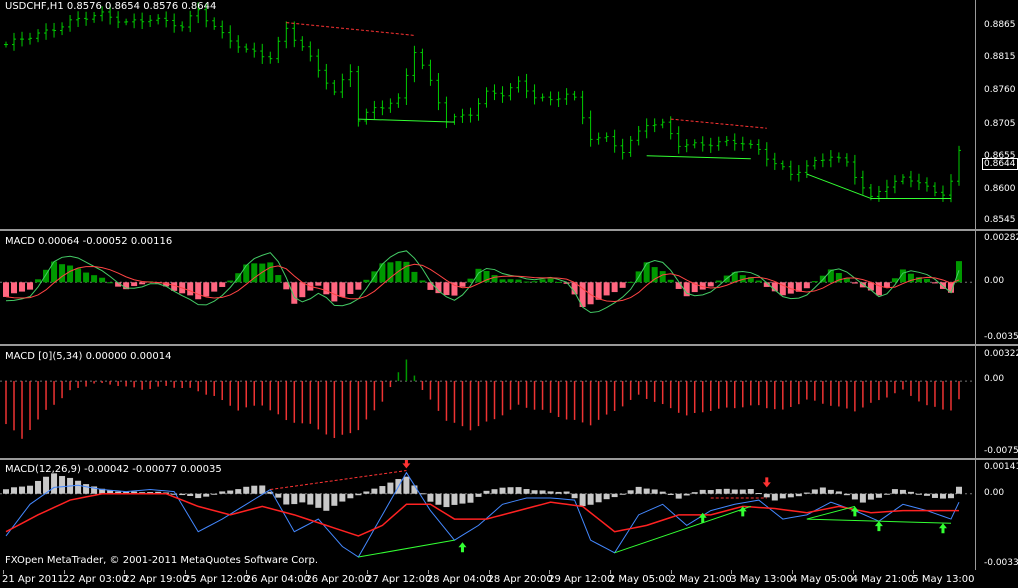  Describe the element at coordinates (700, 579) in the screenshot. I see `time-label: 2 May 21:00` at that location.